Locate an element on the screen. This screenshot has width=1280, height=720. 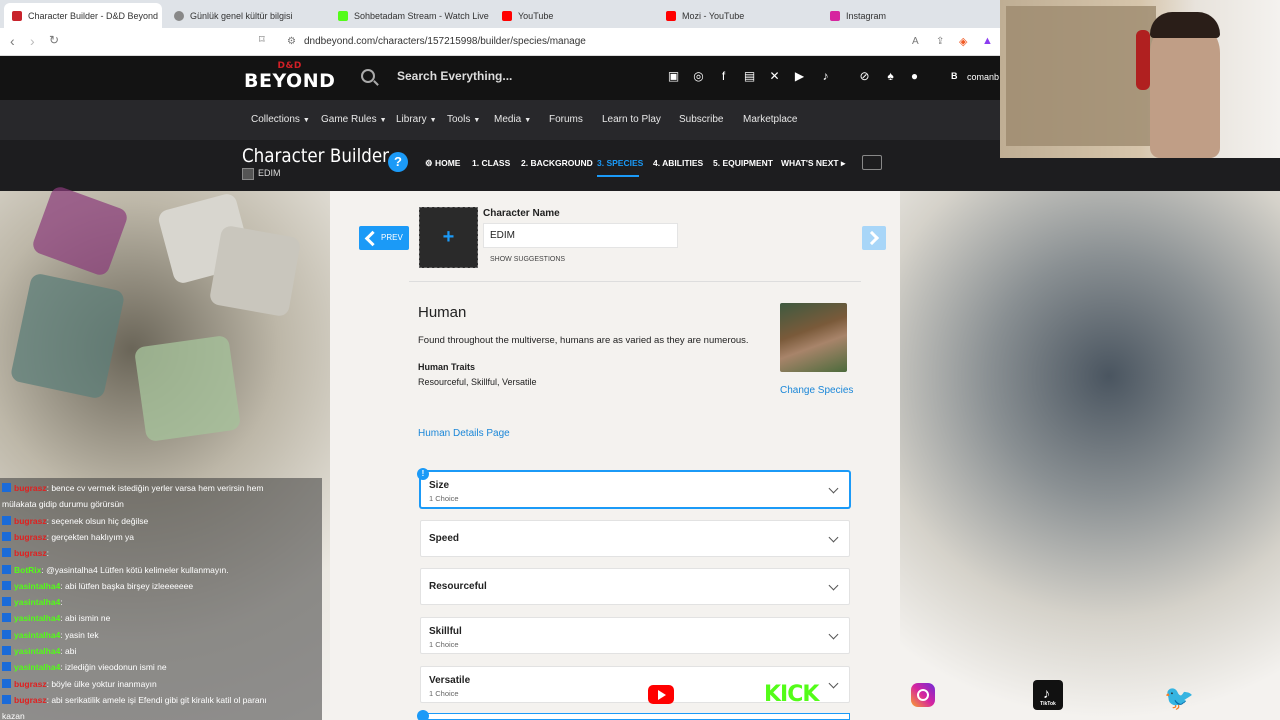
accordion-speed: Speed is located at coordinates (635, 538).